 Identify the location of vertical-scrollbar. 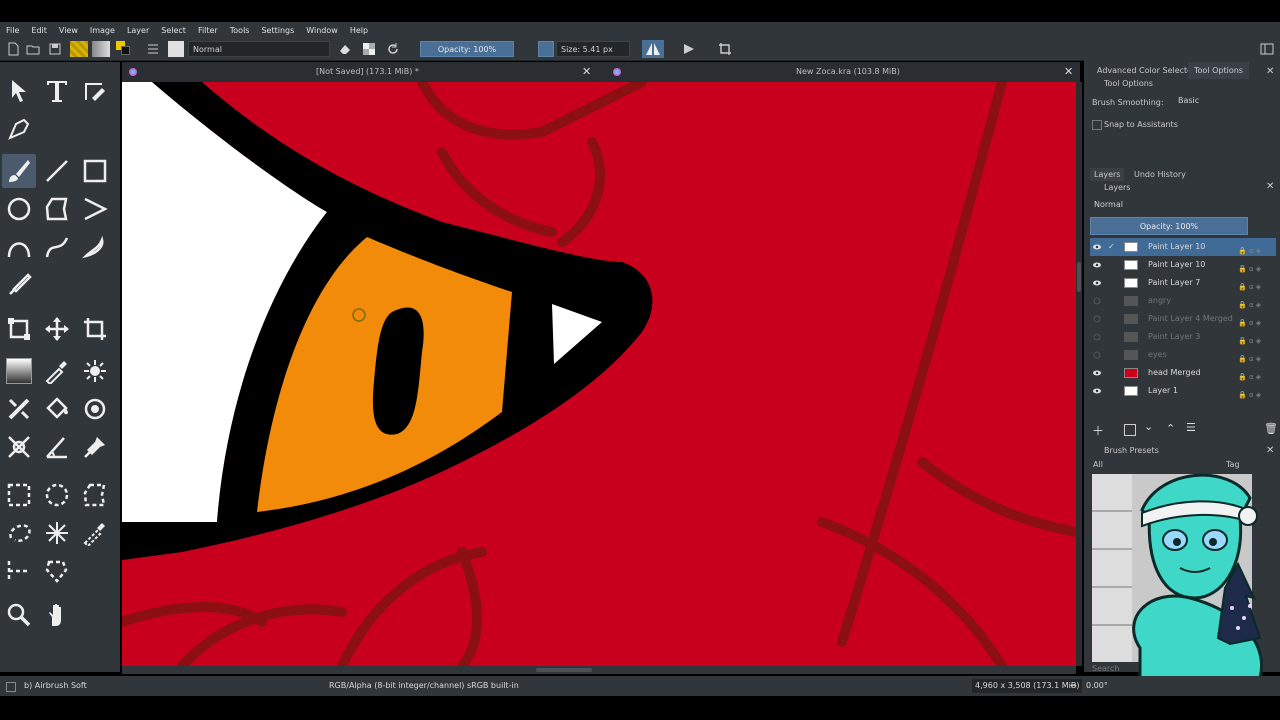
(1079, 374).